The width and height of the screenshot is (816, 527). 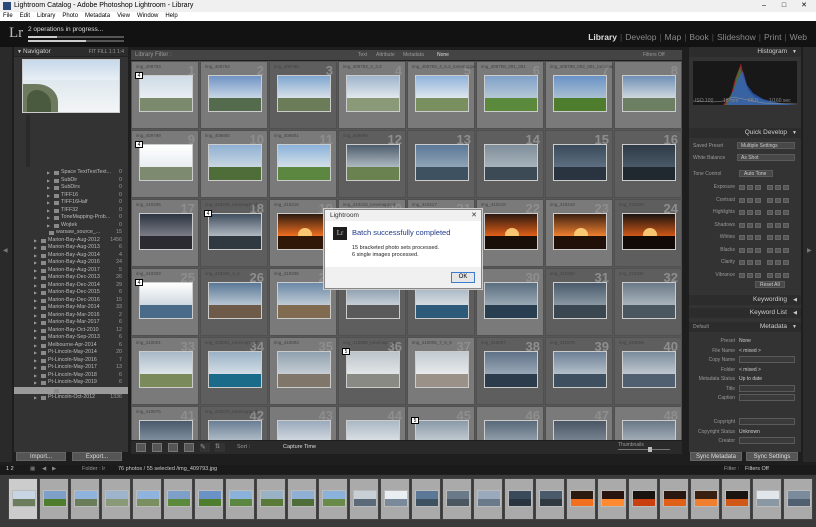 What do you see at coordinates (165, 233) in the screenshot?
I see `grid-cell: 17 img_410206` at bounding box center [165, 233].